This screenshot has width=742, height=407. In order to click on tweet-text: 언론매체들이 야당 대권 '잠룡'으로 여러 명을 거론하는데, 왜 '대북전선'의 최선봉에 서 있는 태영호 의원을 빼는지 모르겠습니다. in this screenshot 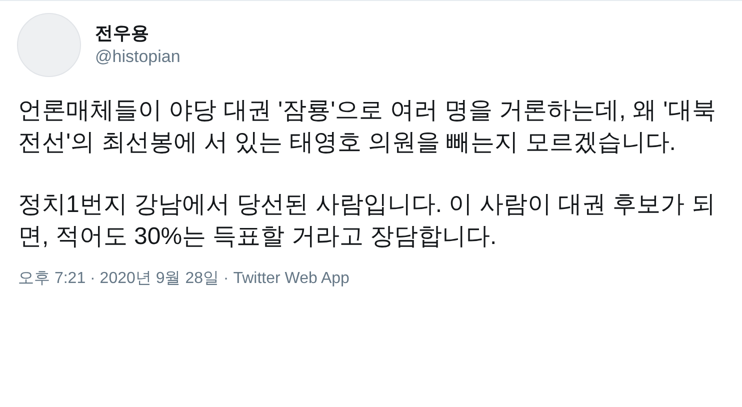, I will do `click(367, 127)`.